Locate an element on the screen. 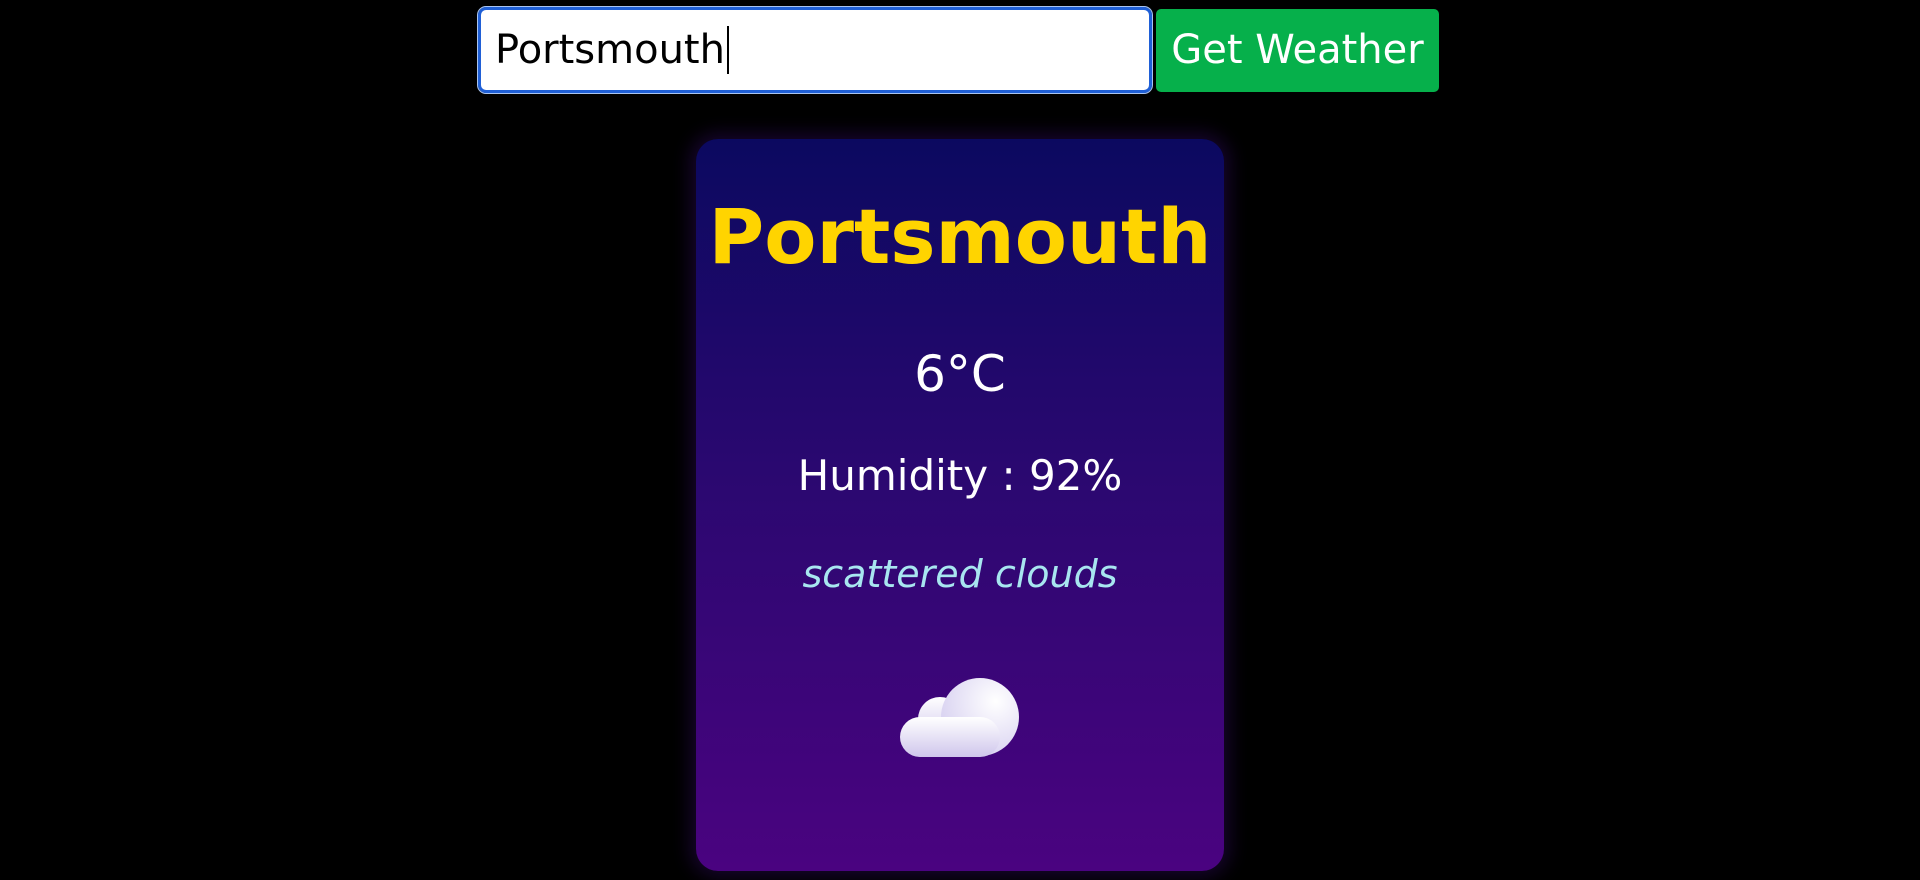  city-search-input: Portsmouth is located at coordinates (815, 50).